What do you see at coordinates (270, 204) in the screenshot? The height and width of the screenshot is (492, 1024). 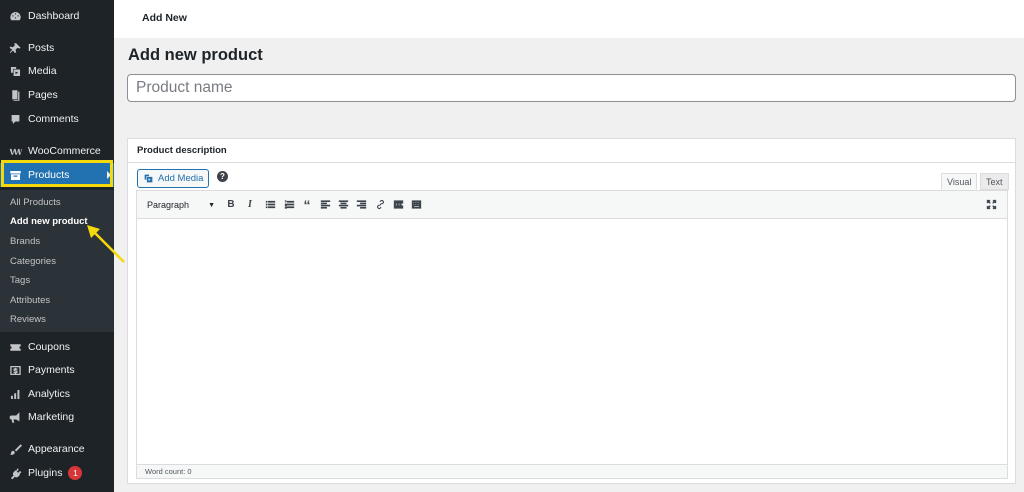 I see `bulleted-list-icon` at bounding box center [270, 204].